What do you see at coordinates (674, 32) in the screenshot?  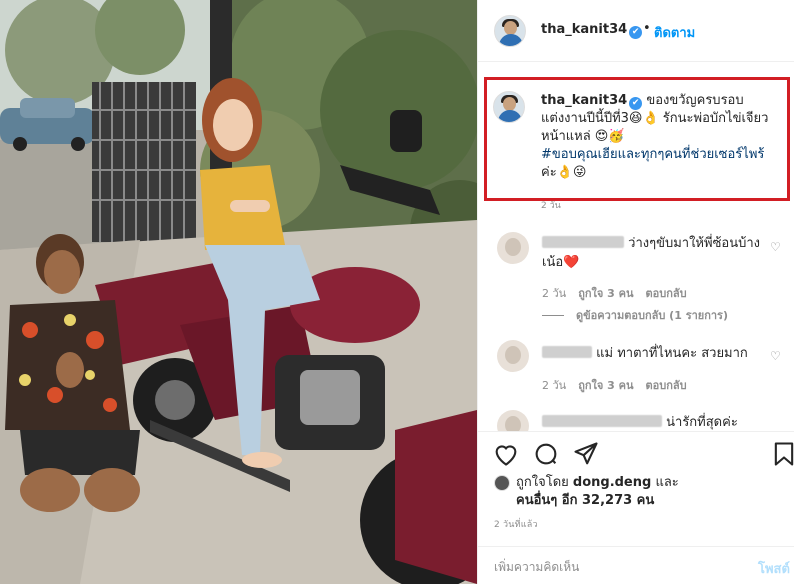 I see `follow-button: ติดตาม` at bounding box center [674, 32].